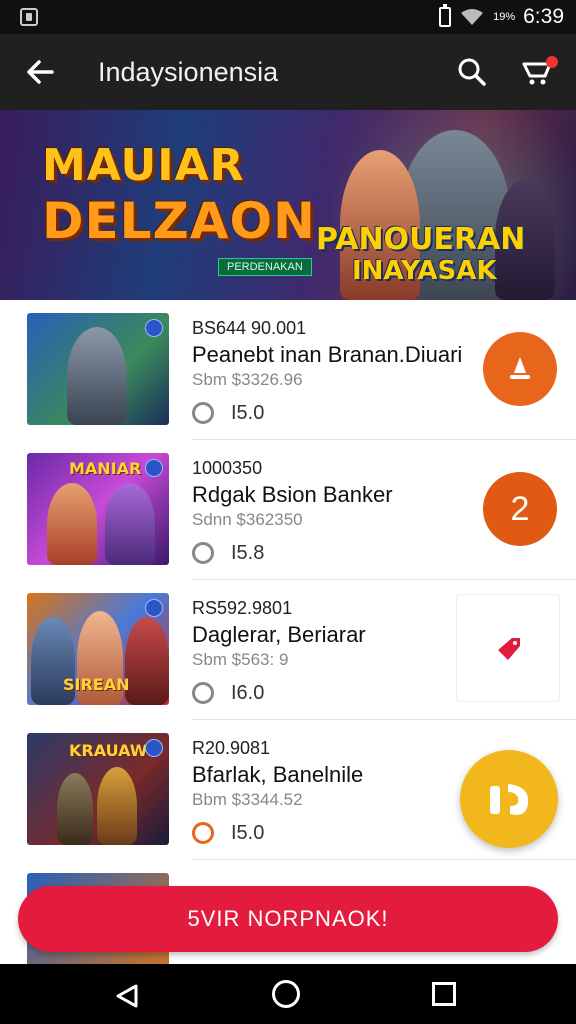  What do you see at coordinates (240, 659) in the screenshot?
I see `item-price: Sbm $563: 9` at bounding box center [240, 659].